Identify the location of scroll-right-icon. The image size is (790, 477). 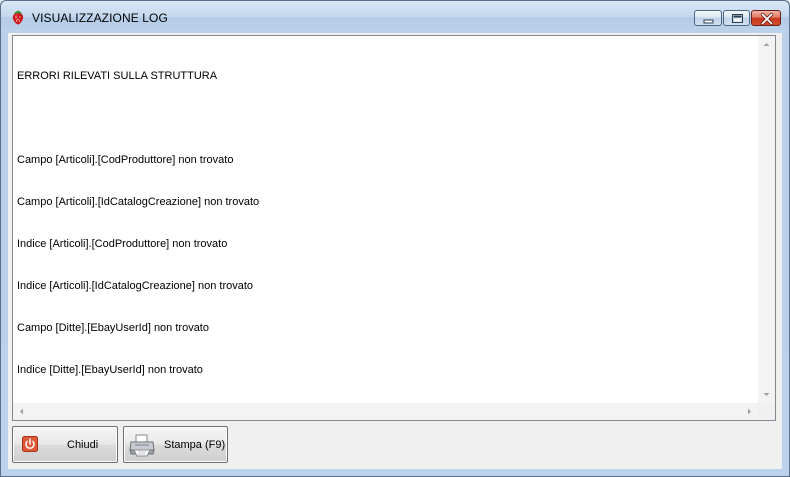
(749, 411).